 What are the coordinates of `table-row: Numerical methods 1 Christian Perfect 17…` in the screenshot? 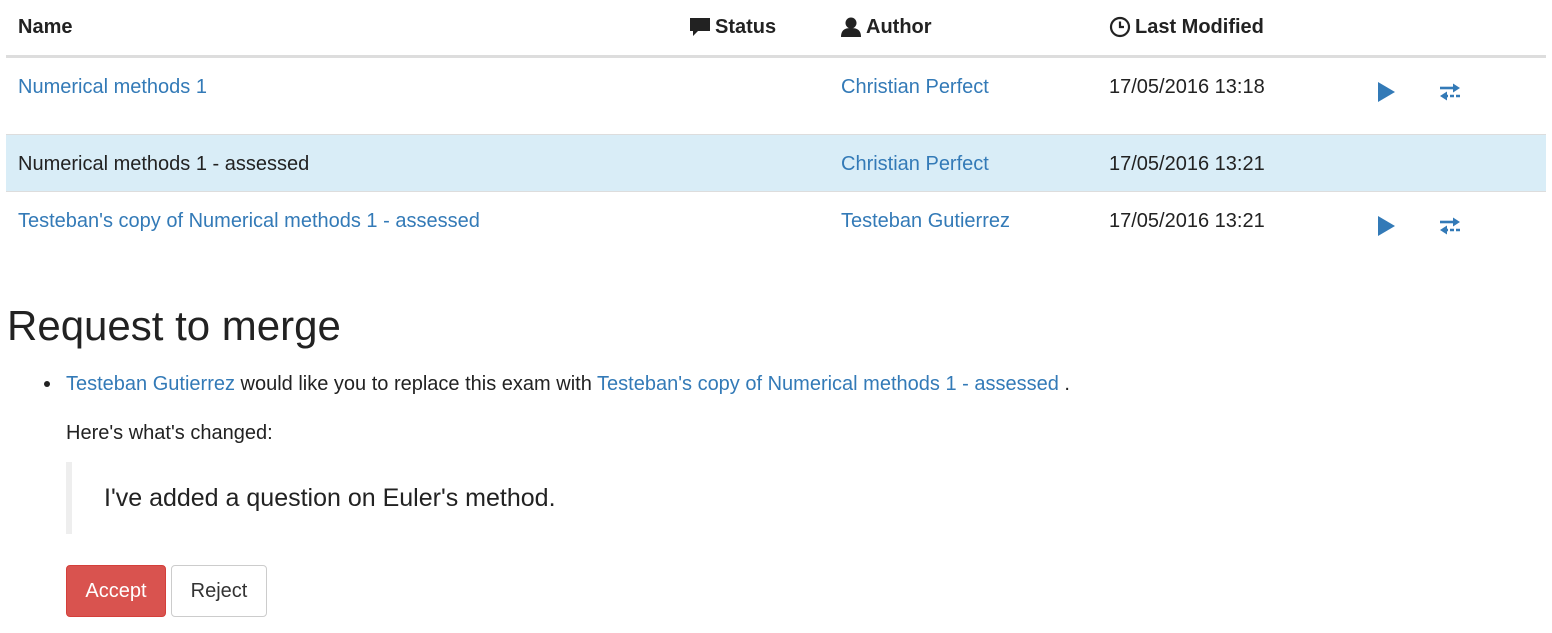 It's located at (776, 96).